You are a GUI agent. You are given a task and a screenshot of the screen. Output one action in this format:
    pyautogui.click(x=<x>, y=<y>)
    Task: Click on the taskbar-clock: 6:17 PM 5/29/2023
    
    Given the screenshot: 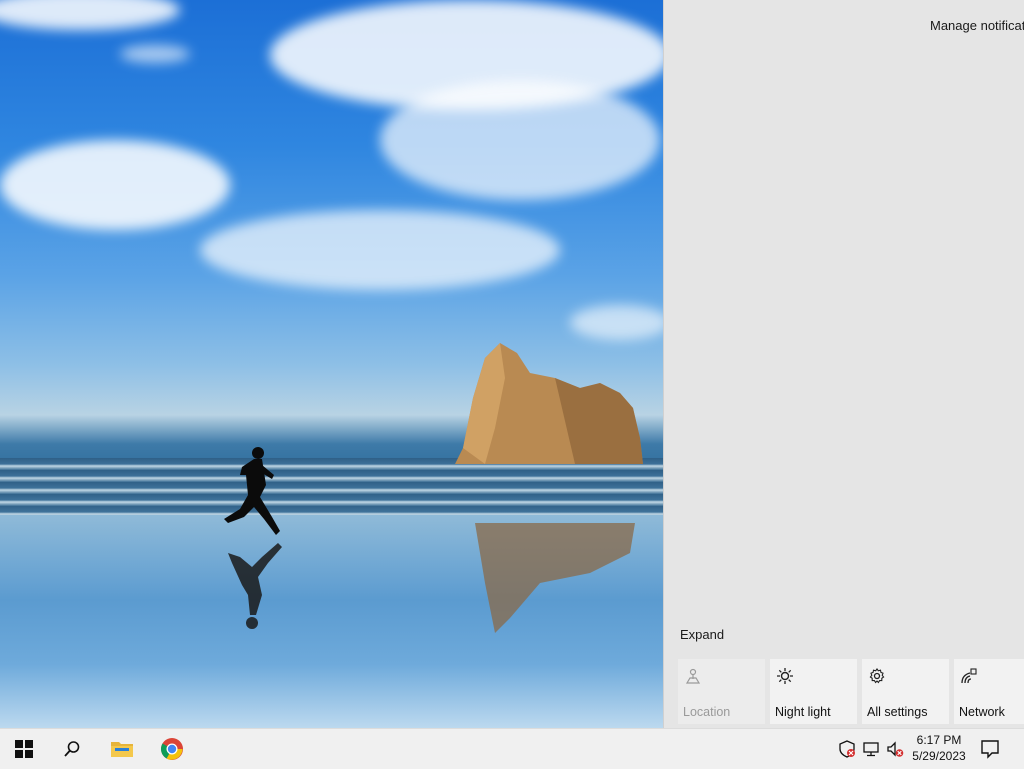 What is the action you would take?
    pyautogui.click(x=939, y=748)
    